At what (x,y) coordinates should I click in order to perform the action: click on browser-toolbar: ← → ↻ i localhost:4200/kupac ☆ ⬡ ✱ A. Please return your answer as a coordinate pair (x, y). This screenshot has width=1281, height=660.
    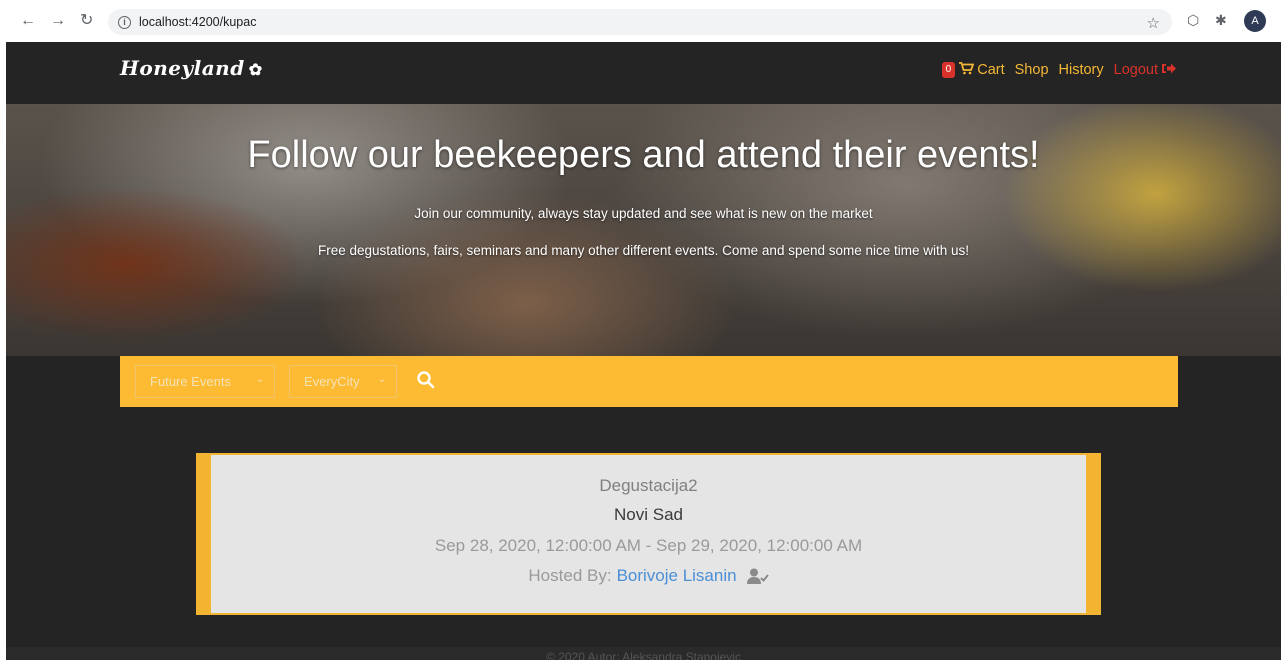
    Looking at the image, I should click on (640, 21).